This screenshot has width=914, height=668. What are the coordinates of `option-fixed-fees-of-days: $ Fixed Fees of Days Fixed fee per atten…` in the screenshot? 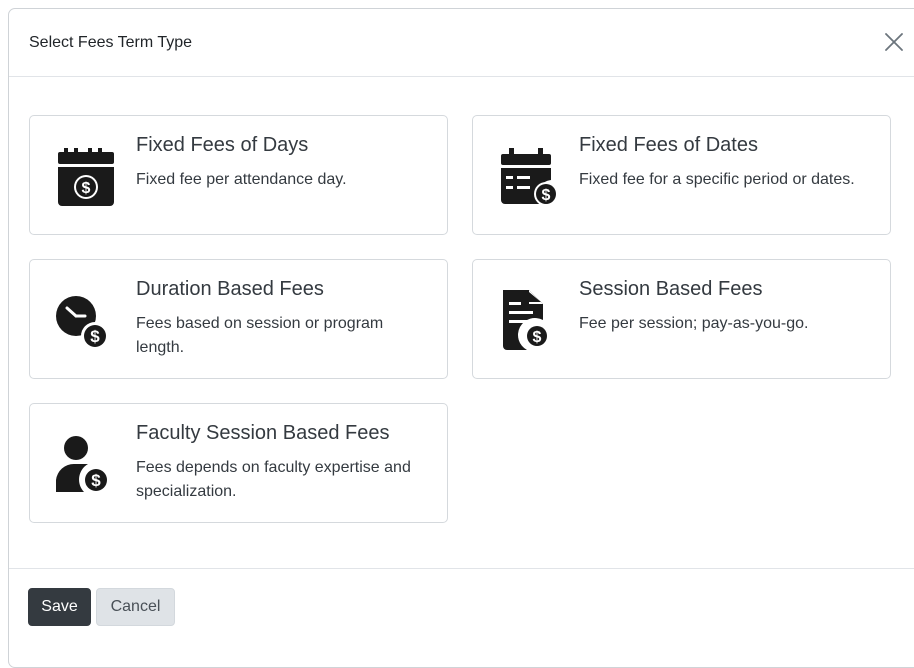 It's located at (238, 175).